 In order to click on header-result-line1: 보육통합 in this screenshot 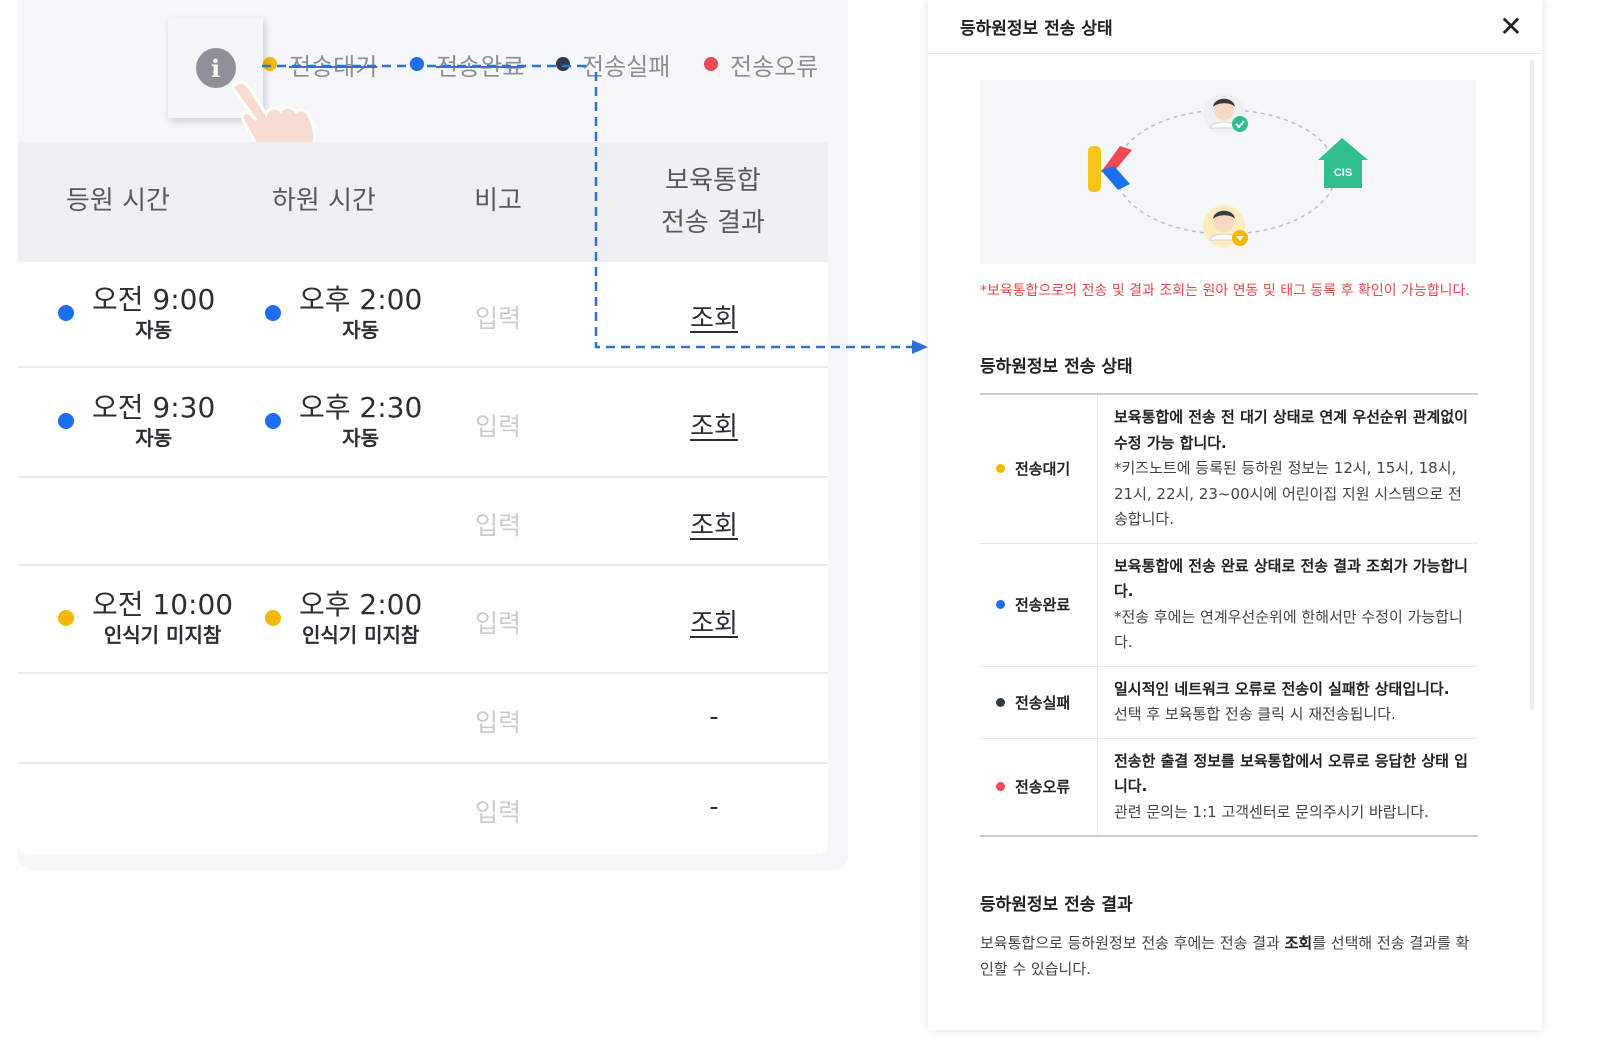, I will do `click(713, 181)`.